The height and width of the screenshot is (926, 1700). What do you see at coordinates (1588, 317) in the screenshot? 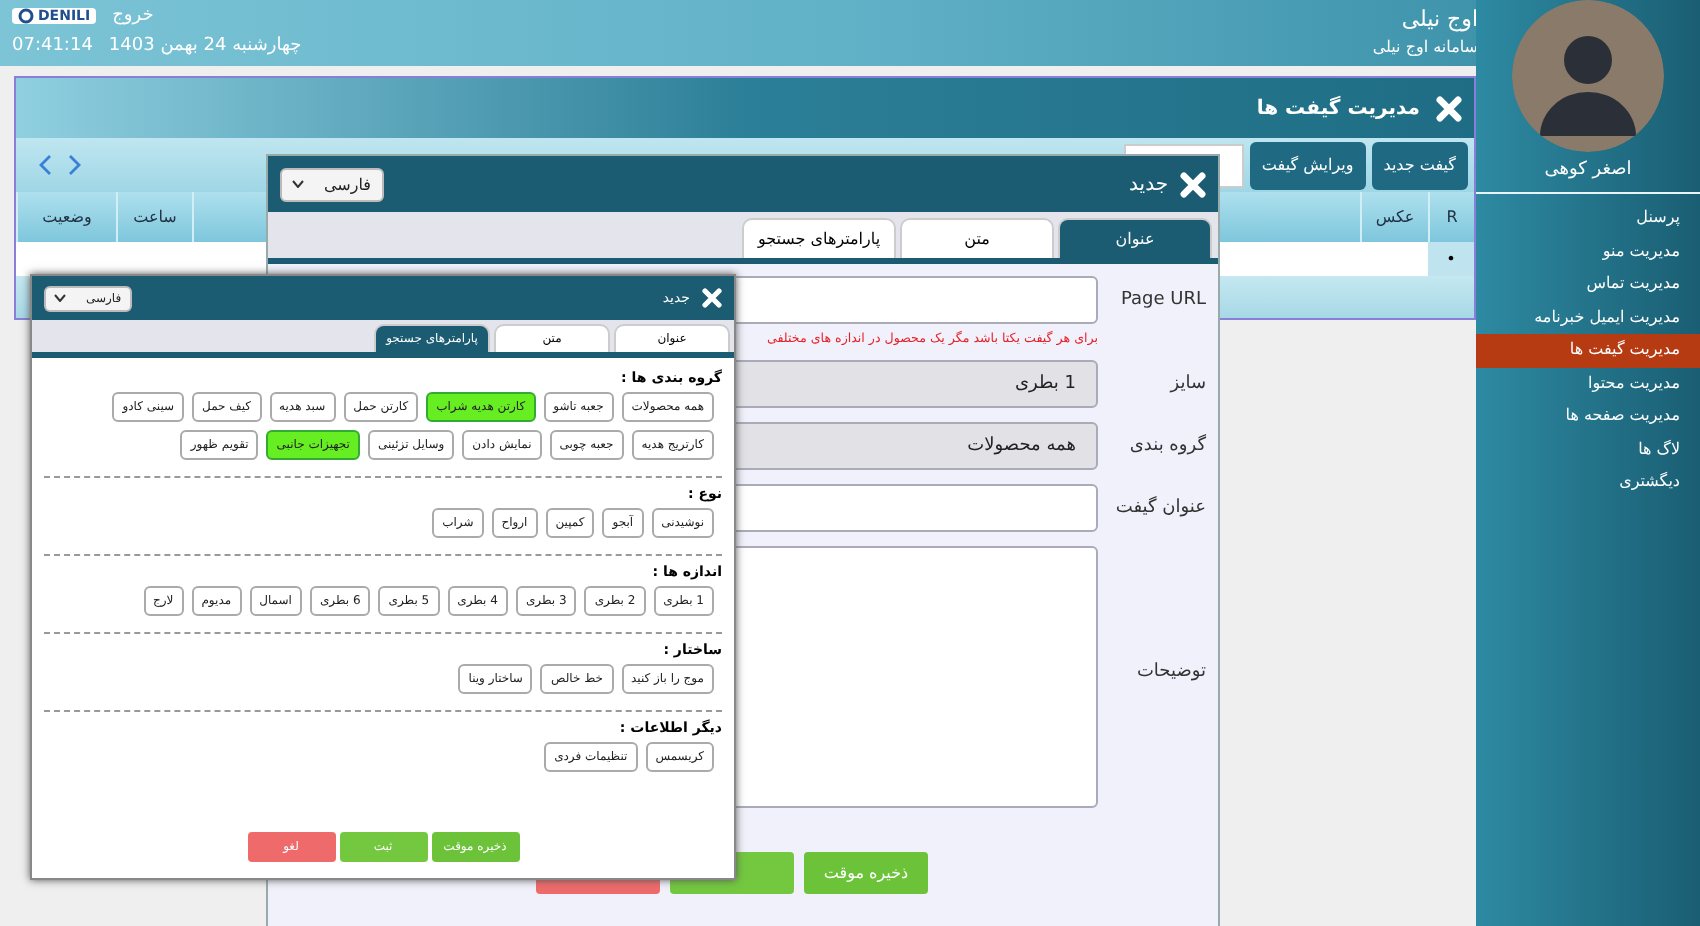
I see `menu-item: مدیریت ایمیل خبرنامه` at bounding box center [1588, 317].